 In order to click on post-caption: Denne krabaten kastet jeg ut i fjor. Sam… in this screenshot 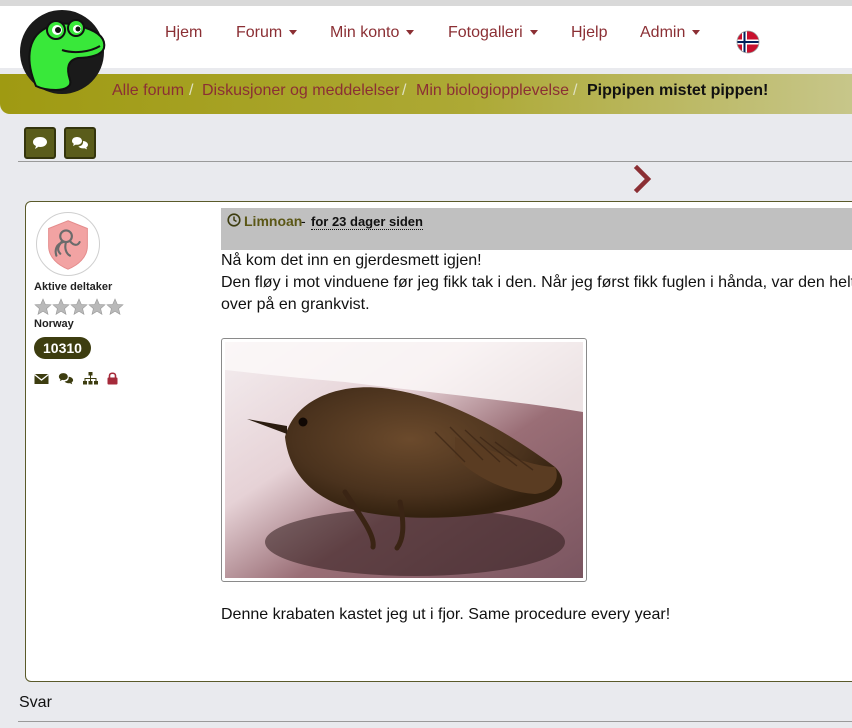, I will do `click(446, 614)`.